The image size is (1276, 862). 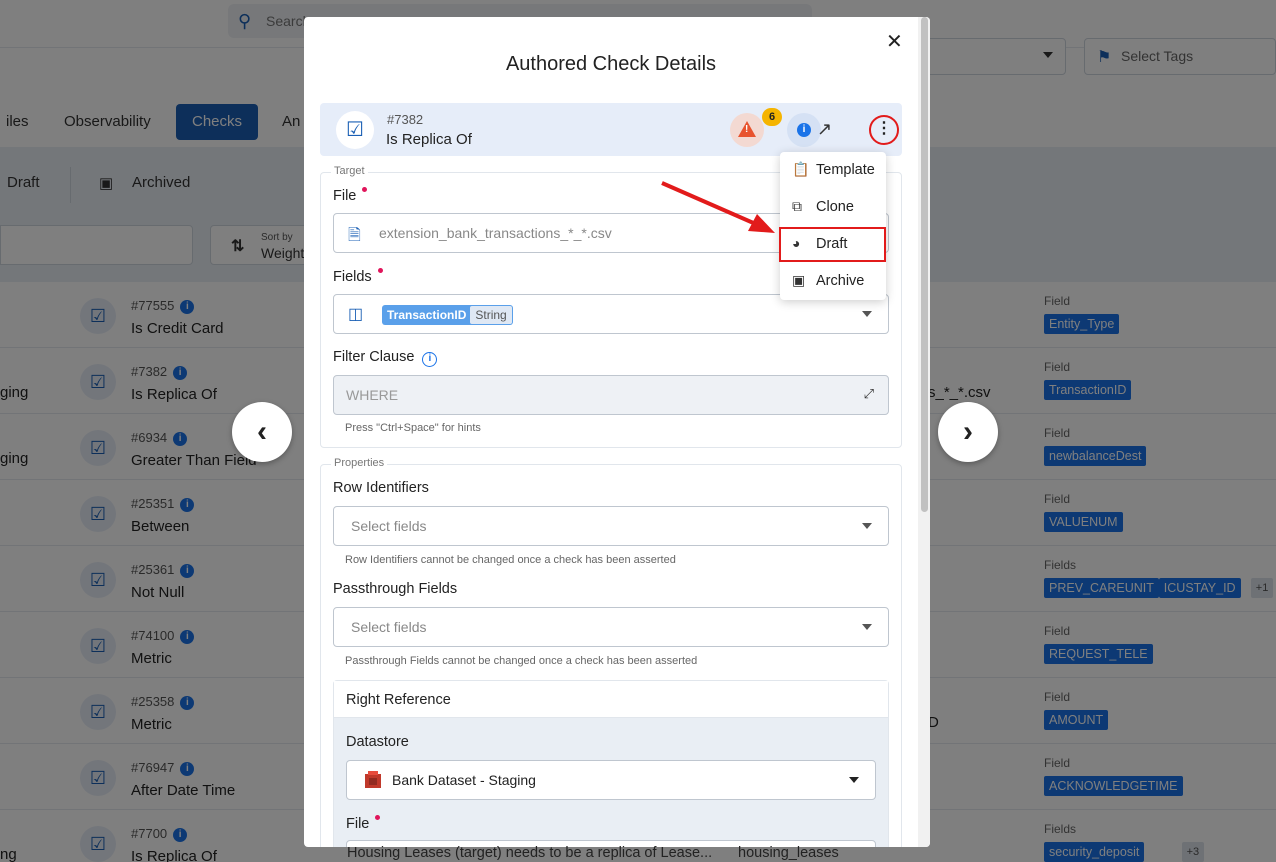 I want to click on fields-label: Fields, so click(x=358, y=276).